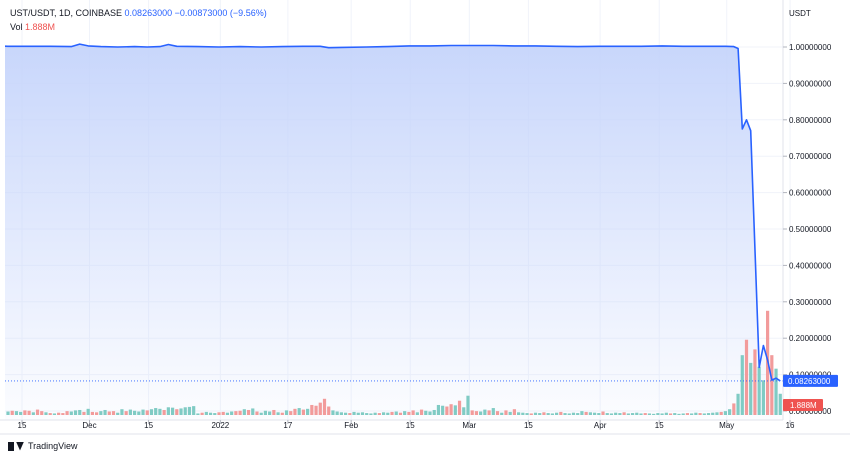 The height and width of the screenshot is (456, 850). Describe the element at coordinates (53, 446) in the screenshot. I see `brand-name: TradingView` at that location.